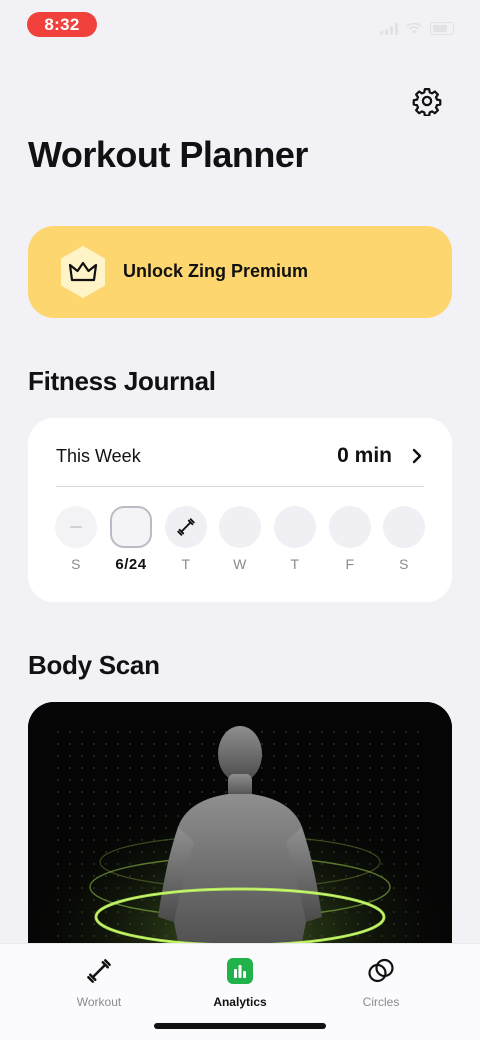 Image resolution: width=480 pixels, height=1040 pixels. I want to click on day-today: 6/24, so click(132, 540).